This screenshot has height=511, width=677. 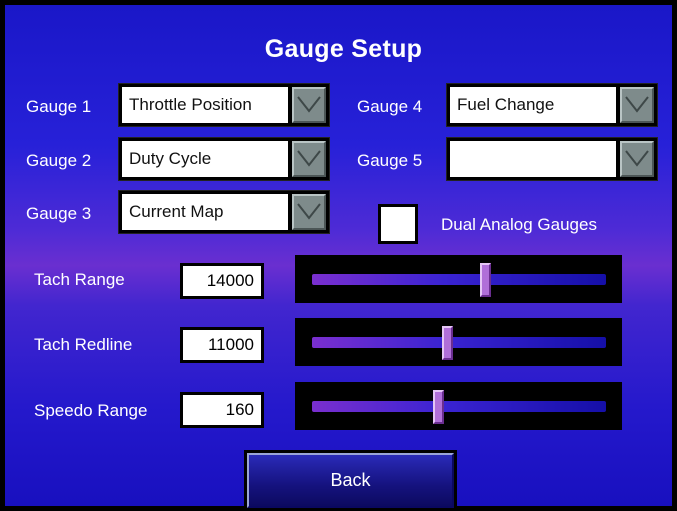 I want to click on tach-range-label: Tach Range, so click(x=79, y=279).